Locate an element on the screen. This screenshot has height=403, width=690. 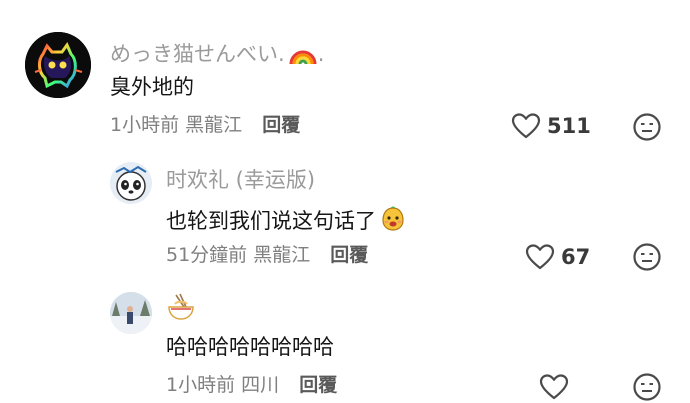
like-count: 67 is located at coordinates (576, 256).